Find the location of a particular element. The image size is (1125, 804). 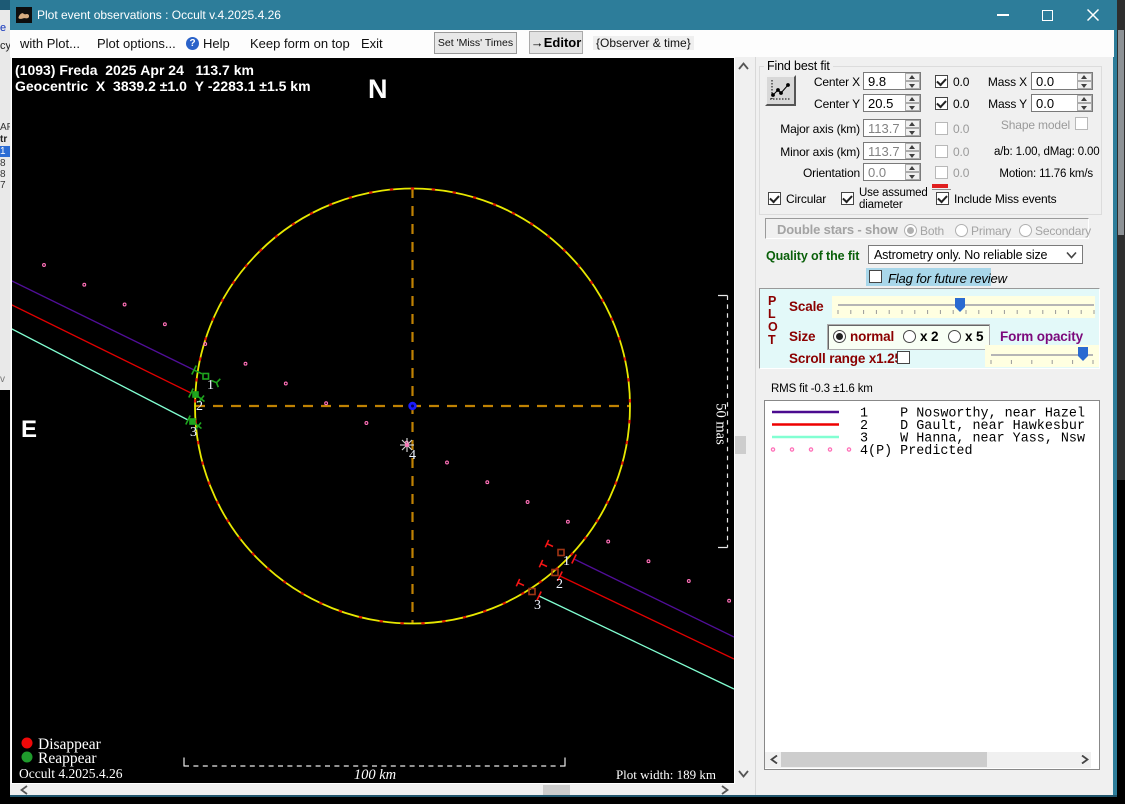

svg-text: 4(P) Predicted is located at coordinates (916, 451).